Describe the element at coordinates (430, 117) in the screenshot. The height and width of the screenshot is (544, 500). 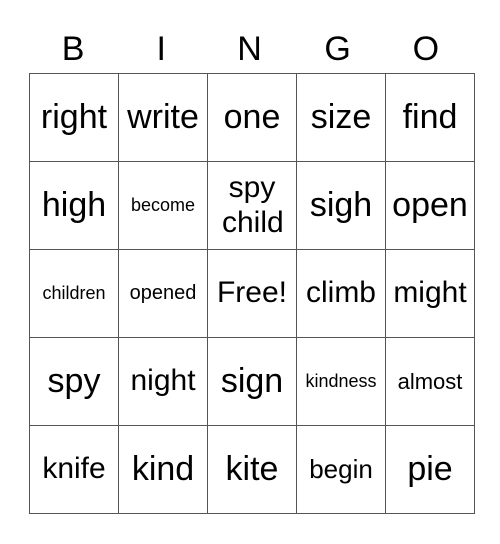
I see `bingo-cell: find` at that location.